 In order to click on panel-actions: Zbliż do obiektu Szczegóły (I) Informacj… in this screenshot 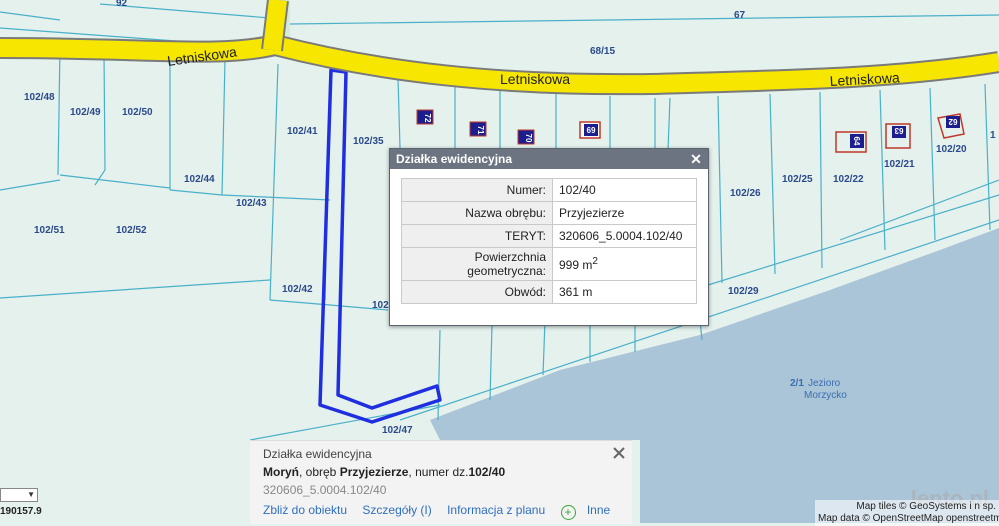, I will do `click(442, 511)`.